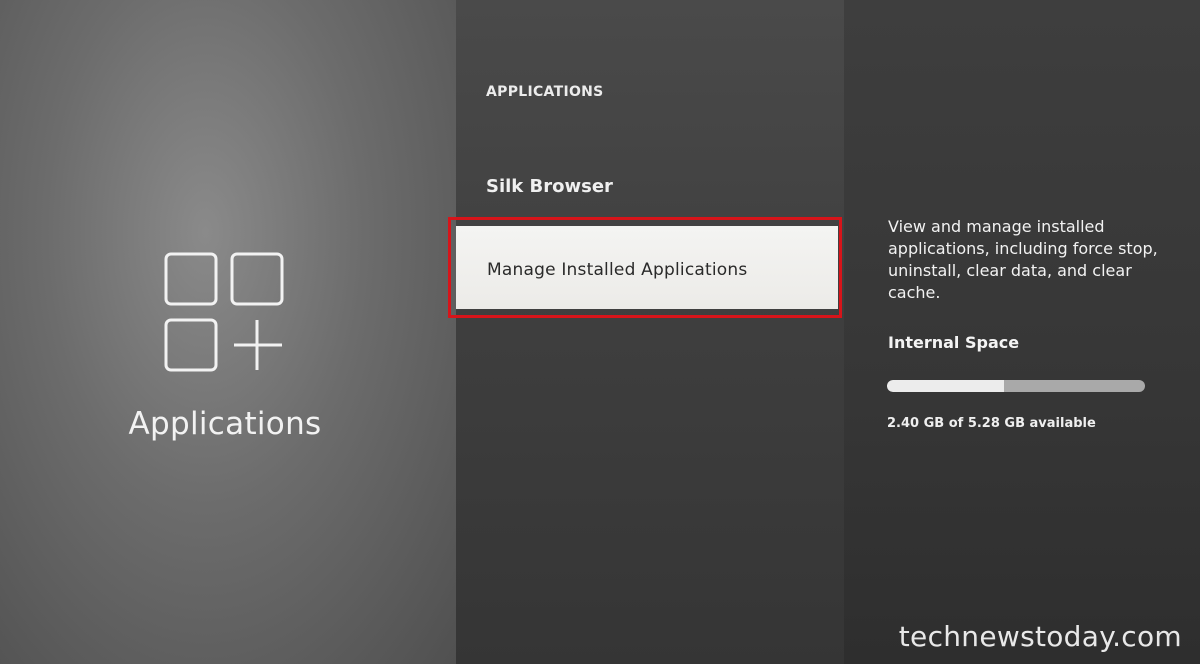 Image resolution: width=1200 pixels, height=664 pixels. Describe the element at coordinates (1016, 386) in the screenshot. I see `storage-progress-bar` at that location.